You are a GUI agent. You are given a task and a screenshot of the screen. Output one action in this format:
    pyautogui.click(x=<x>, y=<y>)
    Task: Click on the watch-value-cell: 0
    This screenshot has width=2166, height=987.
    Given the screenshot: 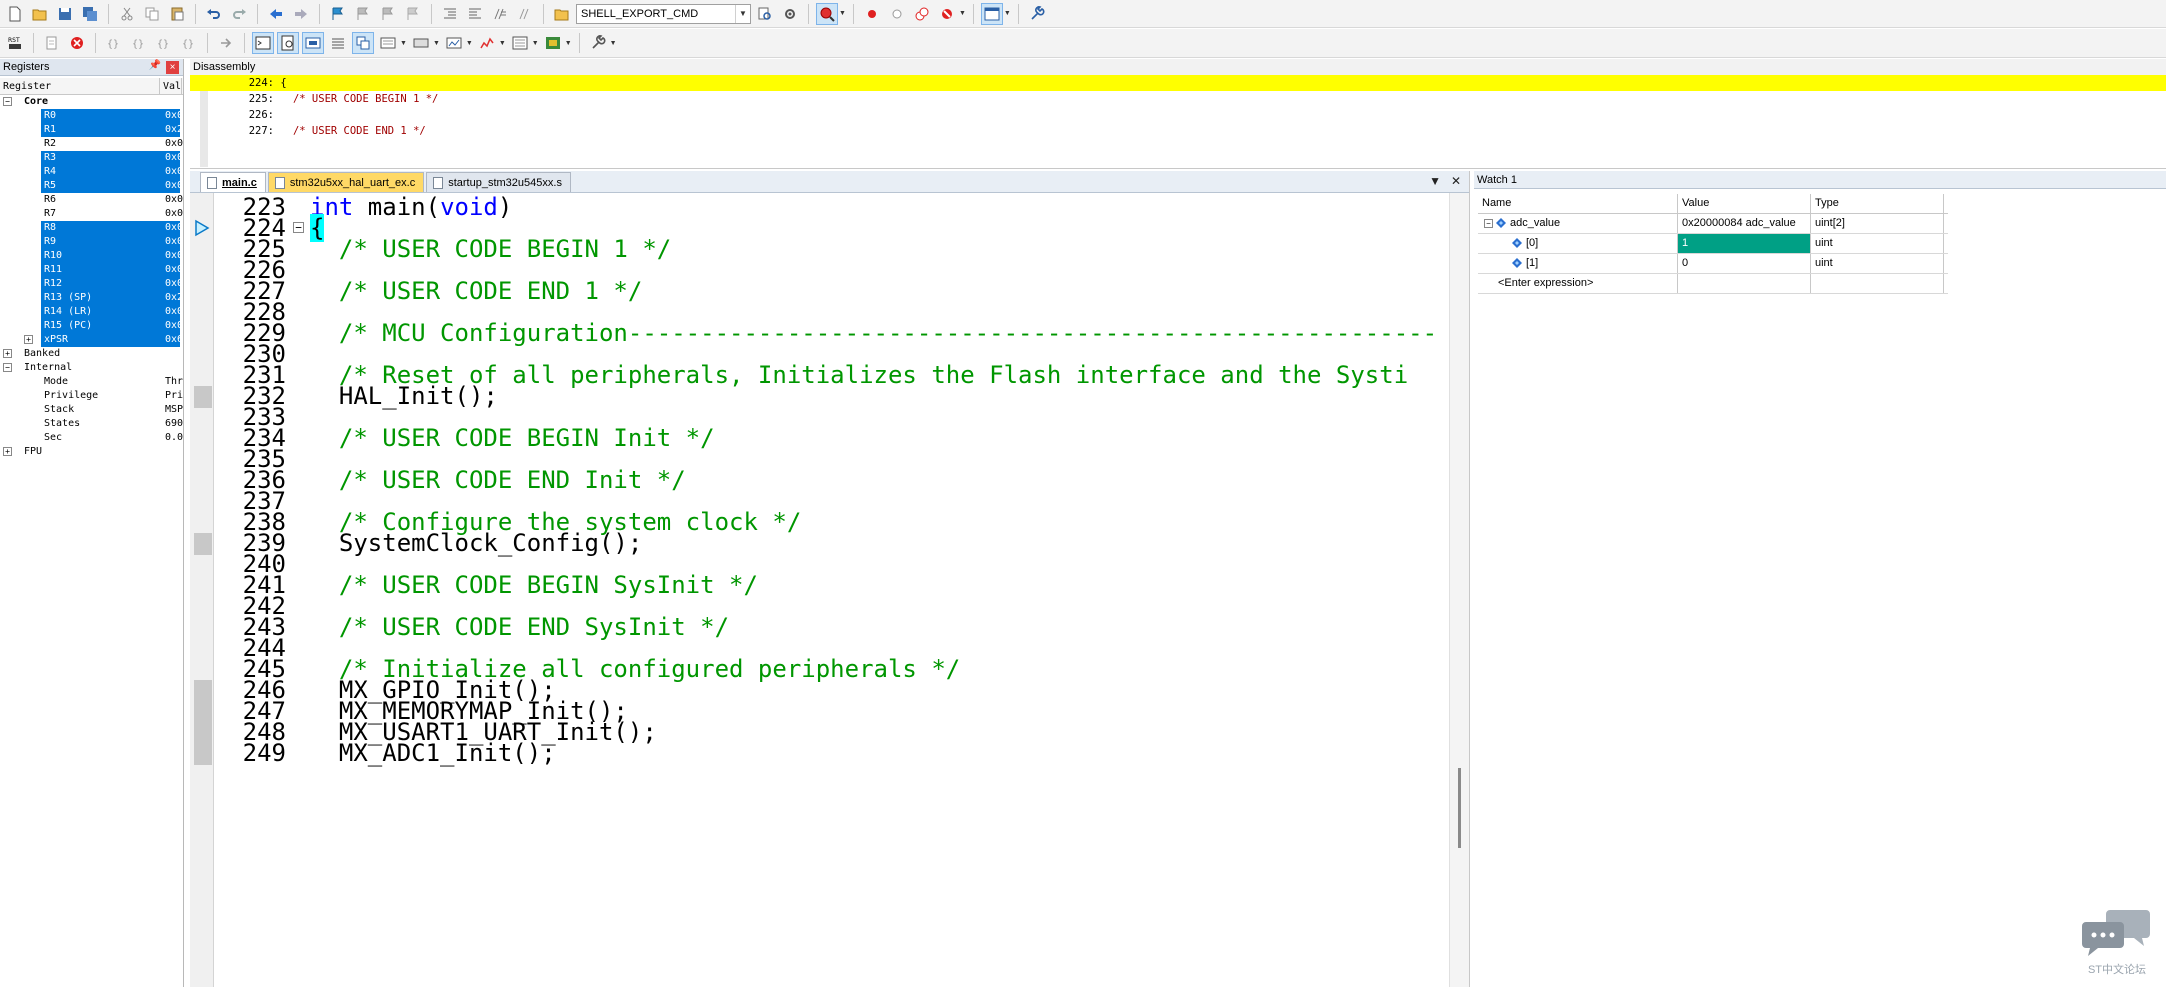 What is the action you would take?
    pyautogui.click(x=1744, y=263)
    